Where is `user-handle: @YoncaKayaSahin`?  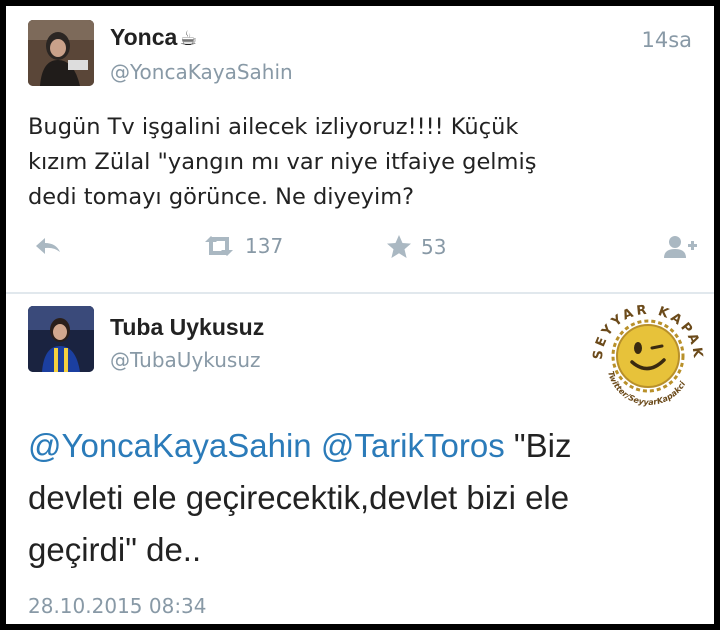
user-handle: @YoncaKayaSahin is located at coordinates (201, 72).